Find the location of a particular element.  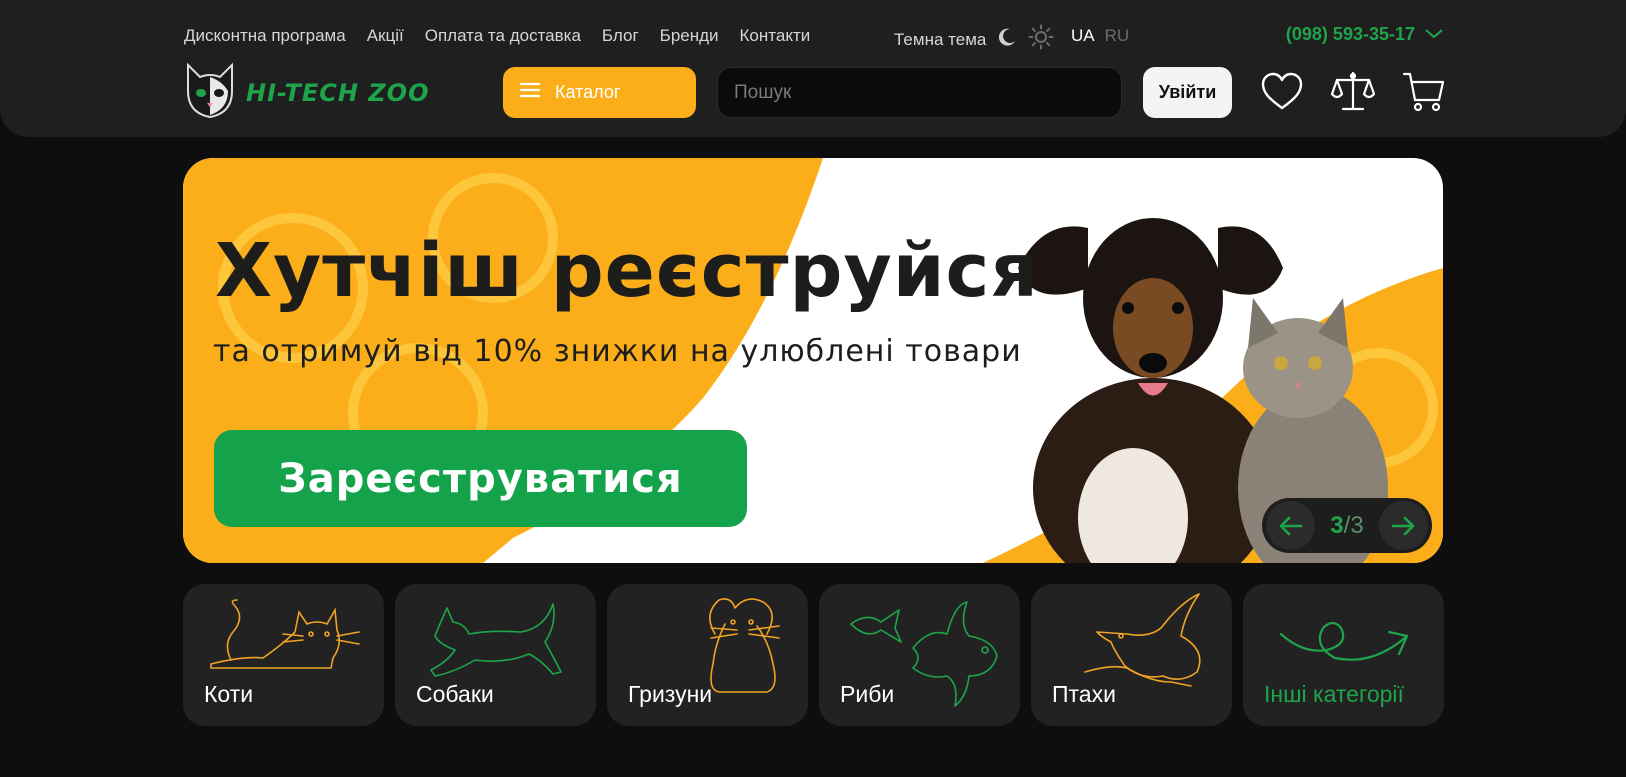

category-label: Інші категорії is located at coordinates (1334, 694).